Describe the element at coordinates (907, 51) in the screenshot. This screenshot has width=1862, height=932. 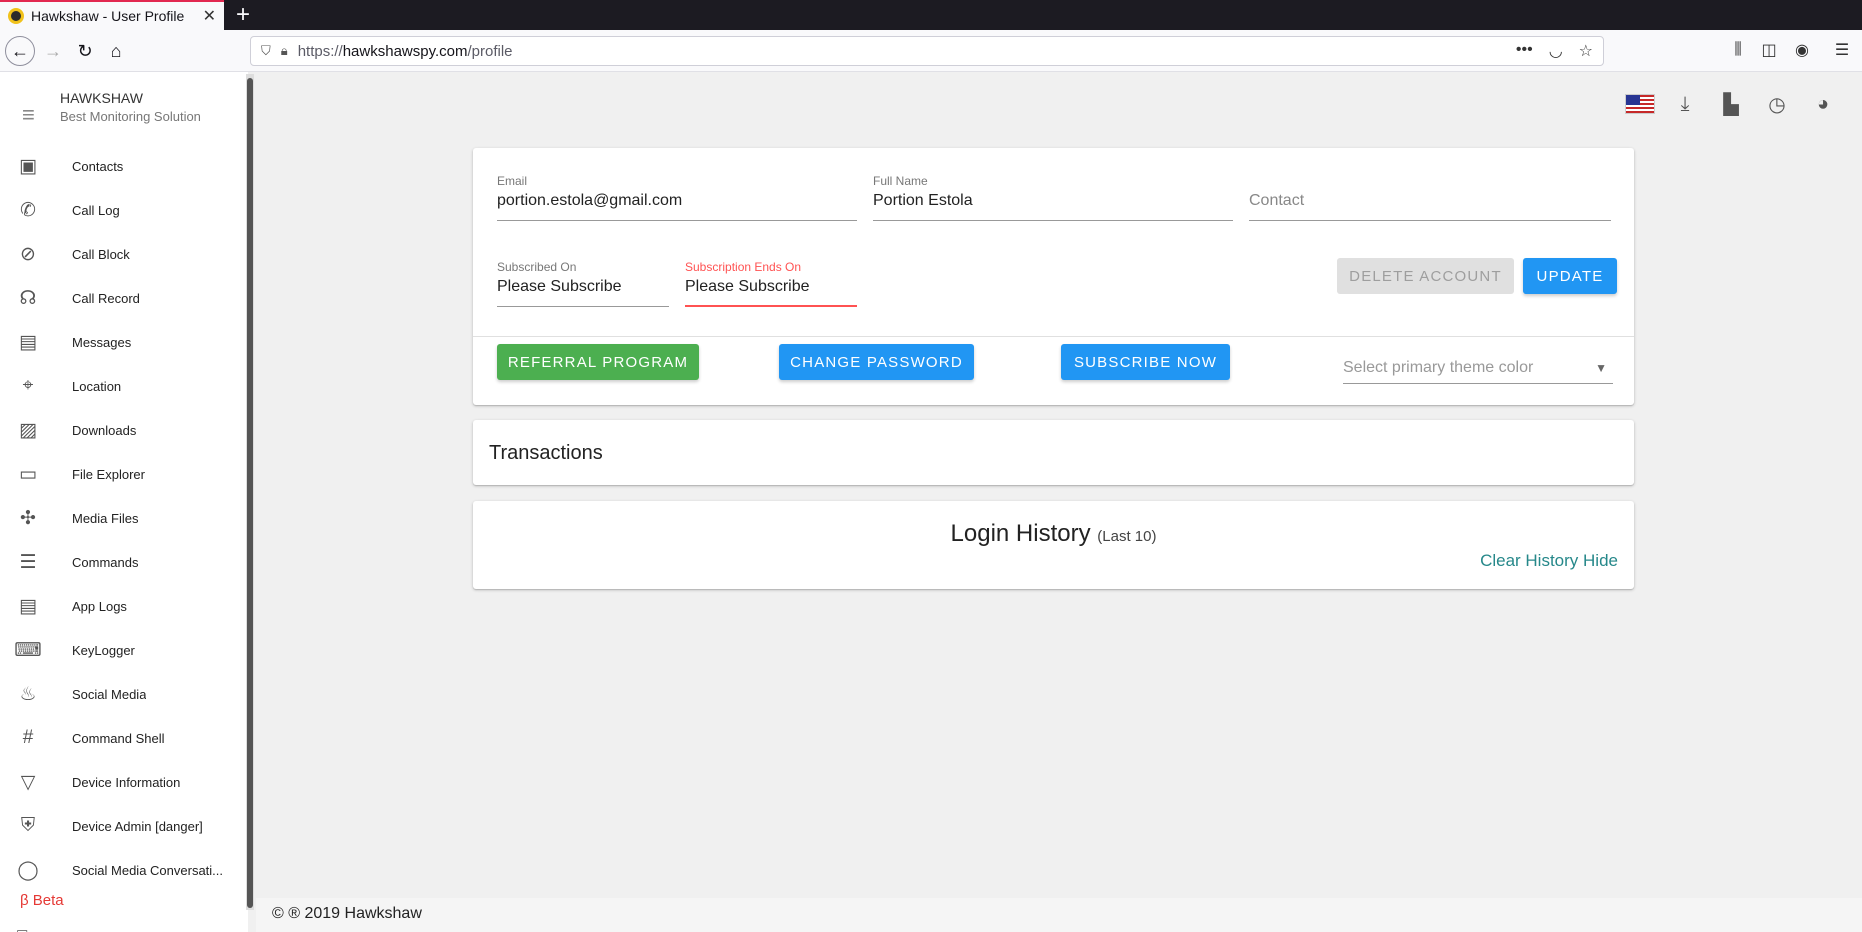
I see `url-text: https://hawkshawspy.com/profile` at that location.